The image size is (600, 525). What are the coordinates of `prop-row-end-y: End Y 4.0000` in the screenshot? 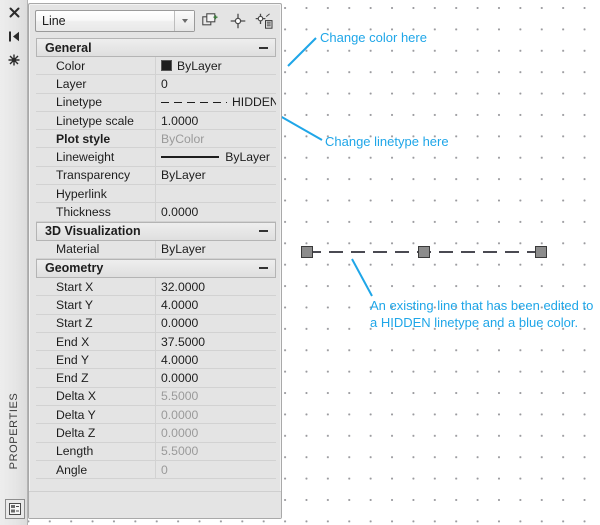 It's located at (156, 360).